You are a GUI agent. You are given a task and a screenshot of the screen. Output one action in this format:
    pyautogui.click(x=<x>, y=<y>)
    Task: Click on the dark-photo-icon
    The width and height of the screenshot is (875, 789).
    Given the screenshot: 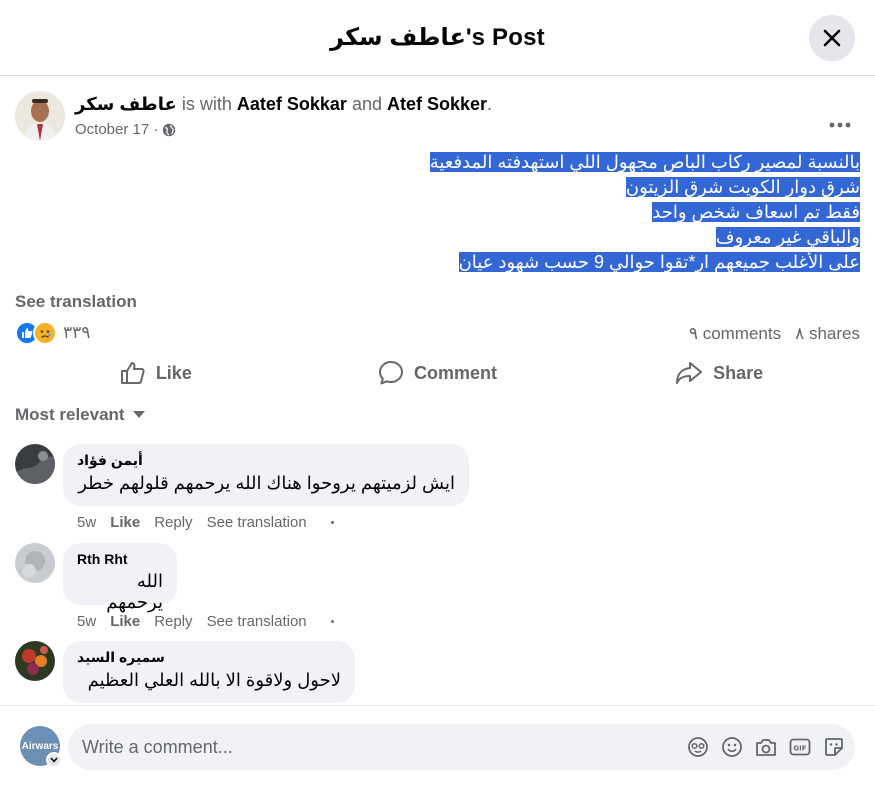 What is the action you would take?
    pyautogui.click(x=35, y=464)
    